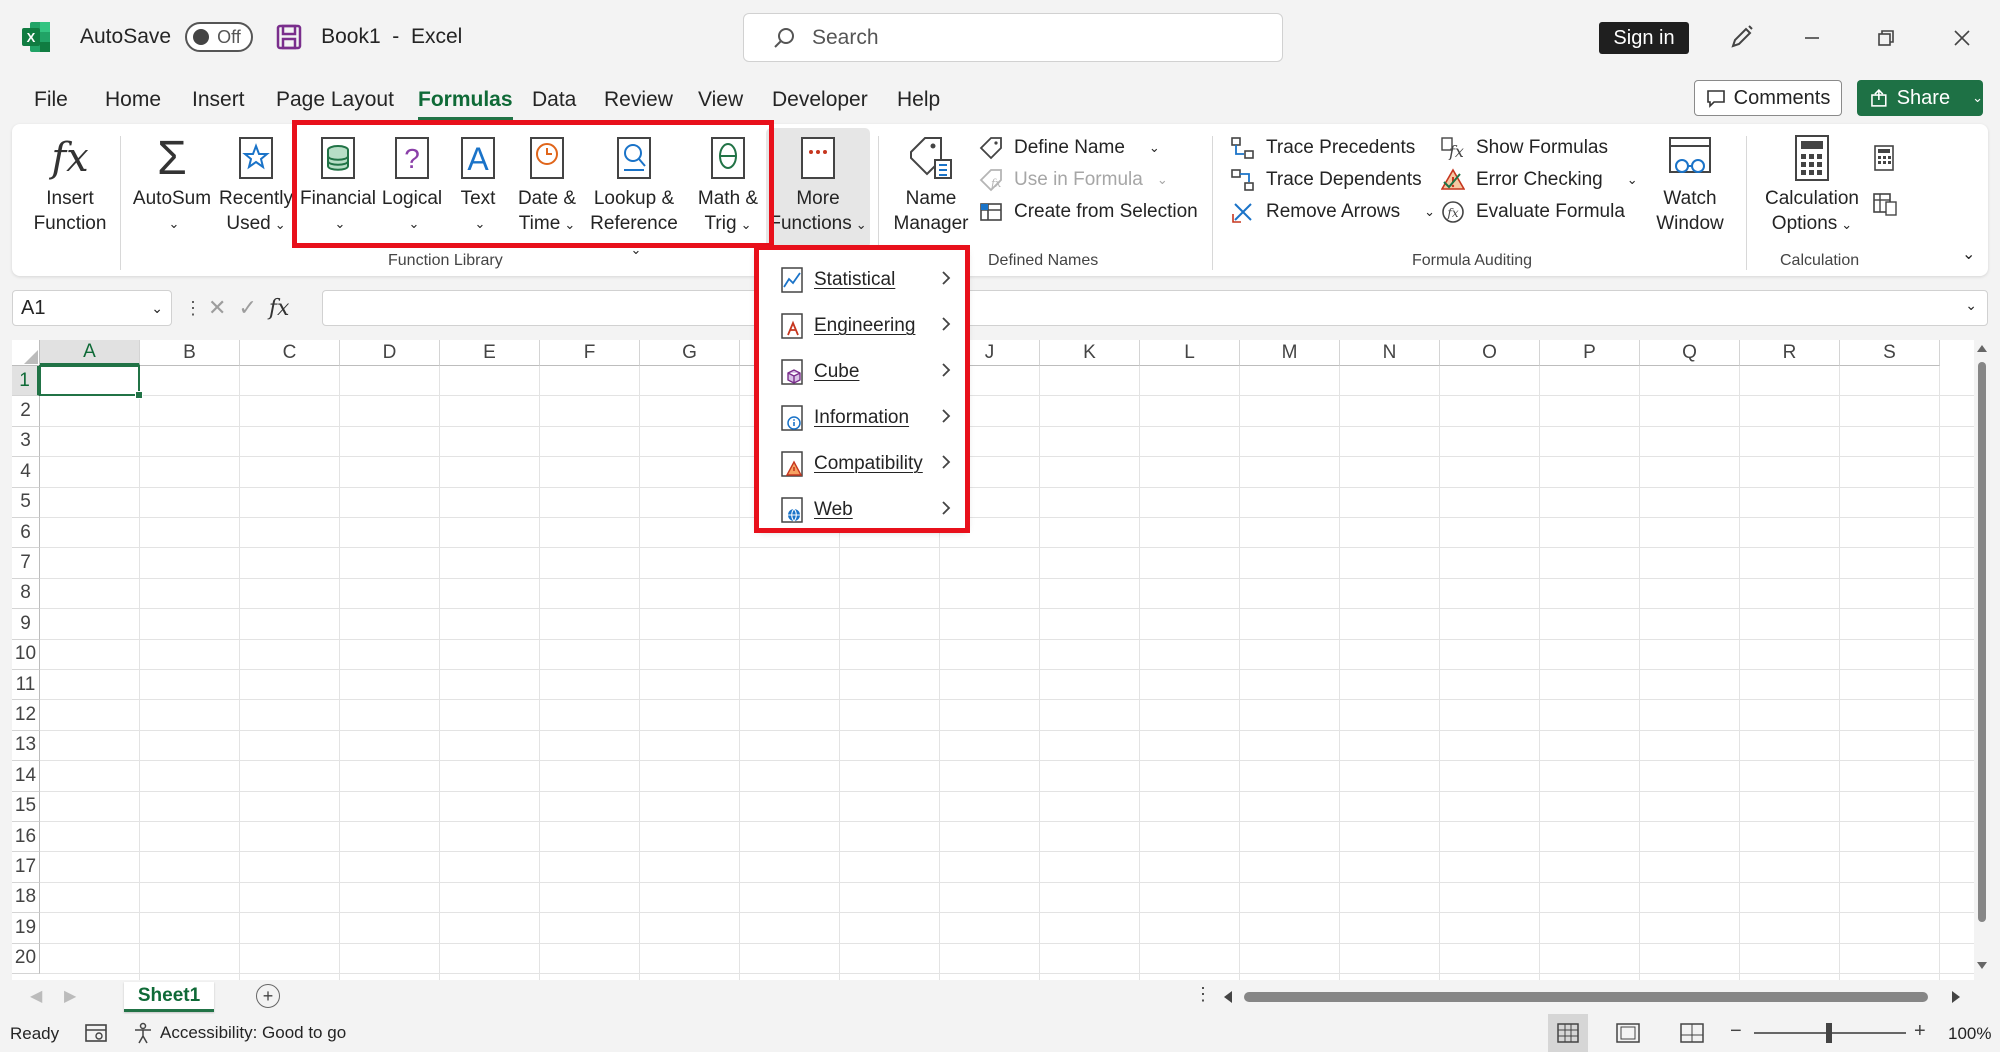 This screenshot has width=2000, height=1052. Describe the element at coordinates (26, 442) in the screenshot. I see `row-header: 3` at that location.